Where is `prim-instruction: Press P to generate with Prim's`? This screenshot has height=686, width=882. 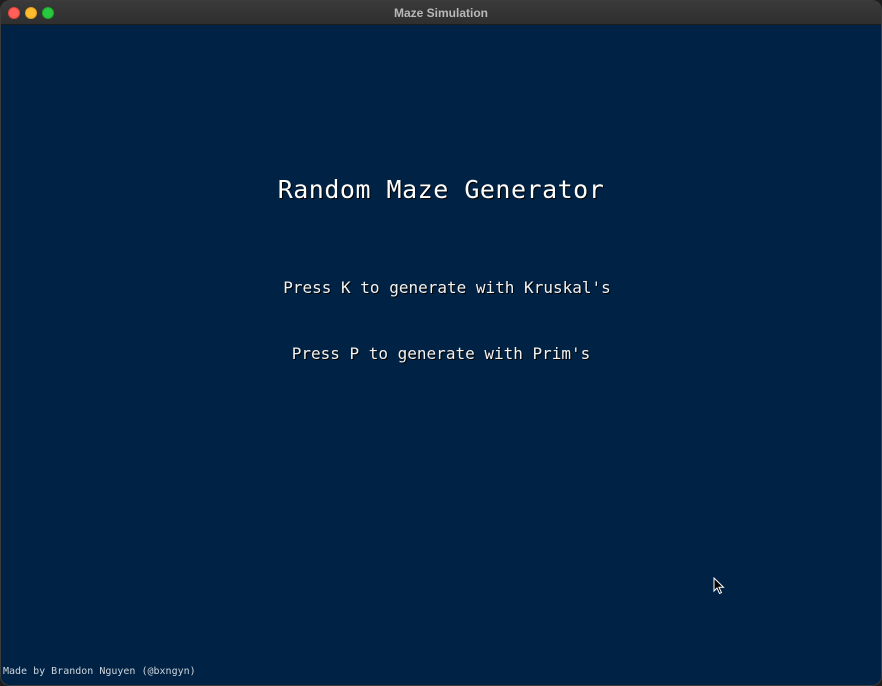 prim-instruction: Press P to generate with Prim's is located at coordinates (441, 353).